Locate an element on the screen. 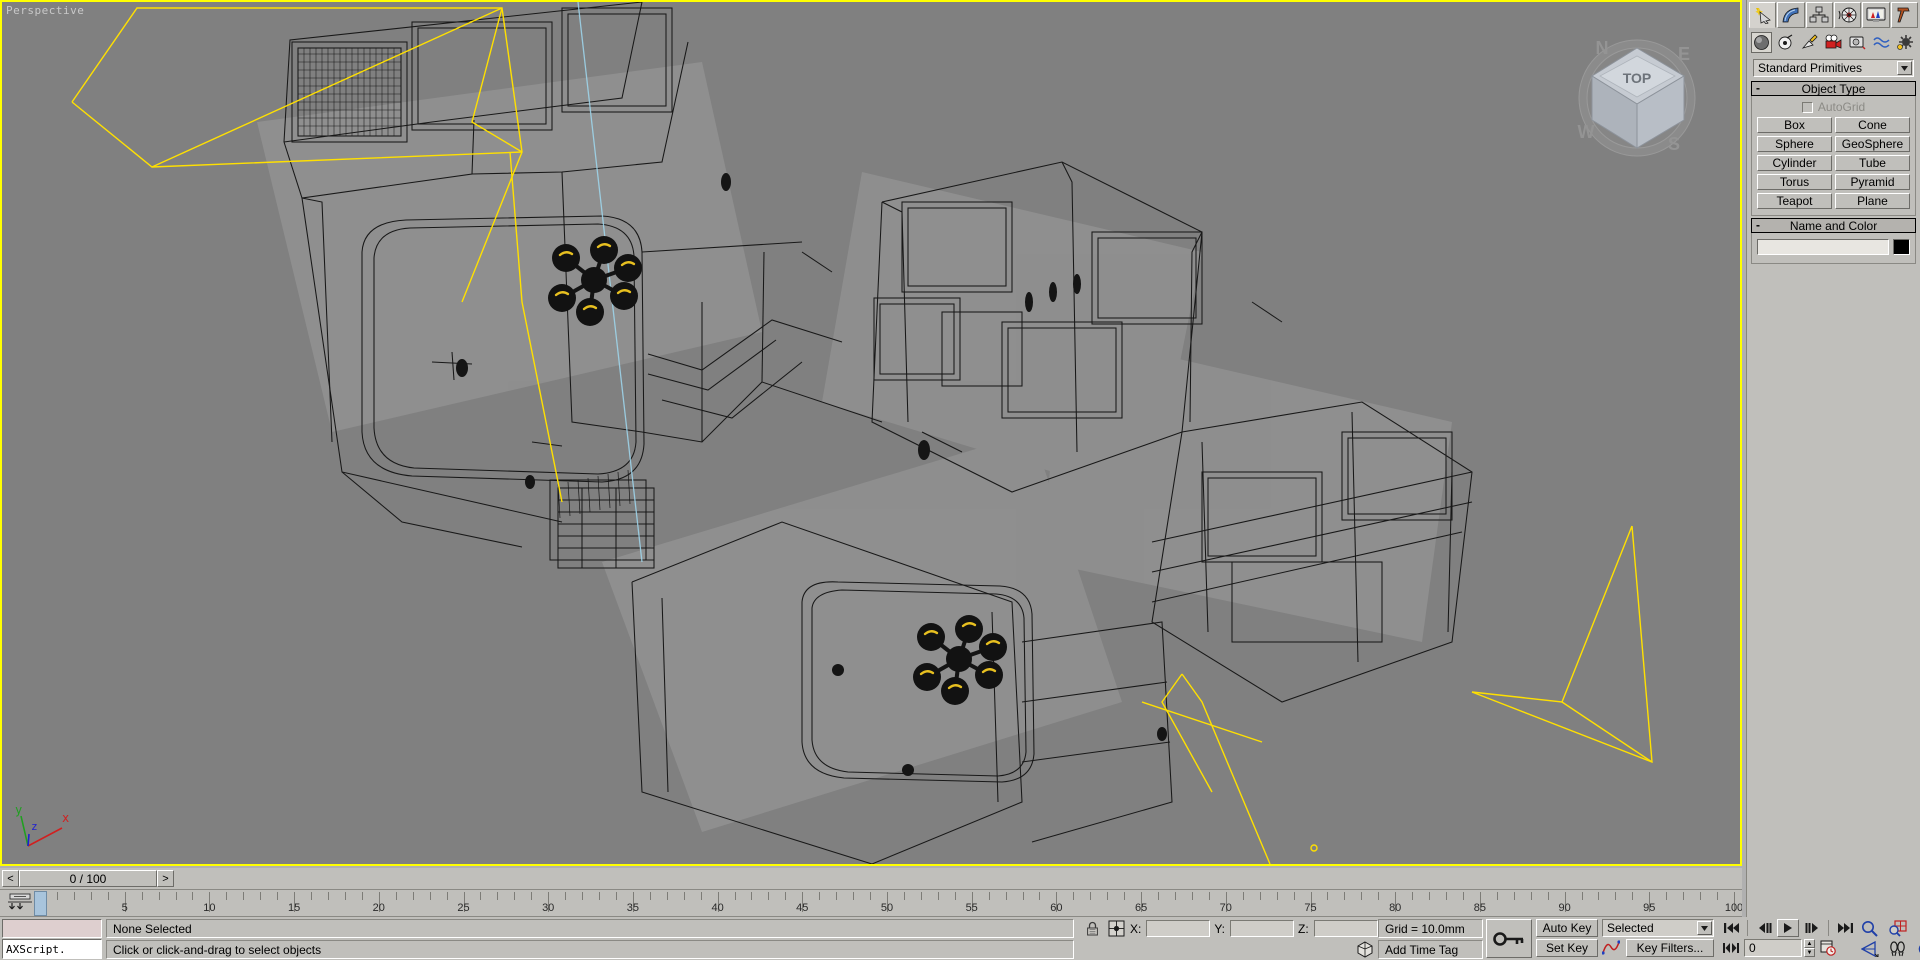  create-cone-button: Cone is located at coordinates (1872, 125).